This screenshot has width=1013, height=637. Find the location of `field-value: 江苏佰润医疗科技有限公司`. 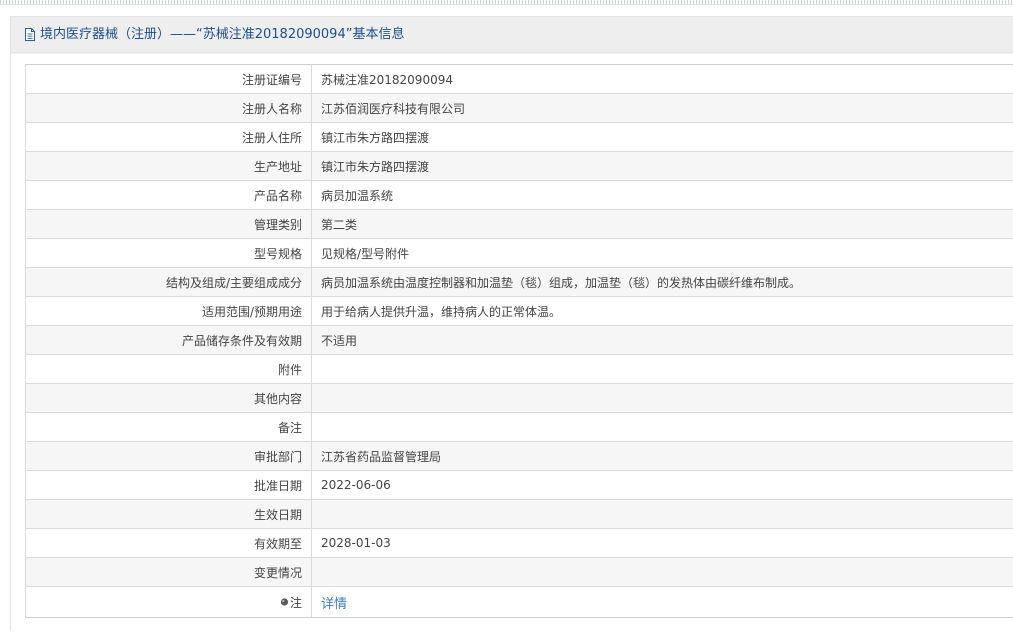

field-value: 江苏佰润医疗科技有限公司 is located at coordinates (662, 108).